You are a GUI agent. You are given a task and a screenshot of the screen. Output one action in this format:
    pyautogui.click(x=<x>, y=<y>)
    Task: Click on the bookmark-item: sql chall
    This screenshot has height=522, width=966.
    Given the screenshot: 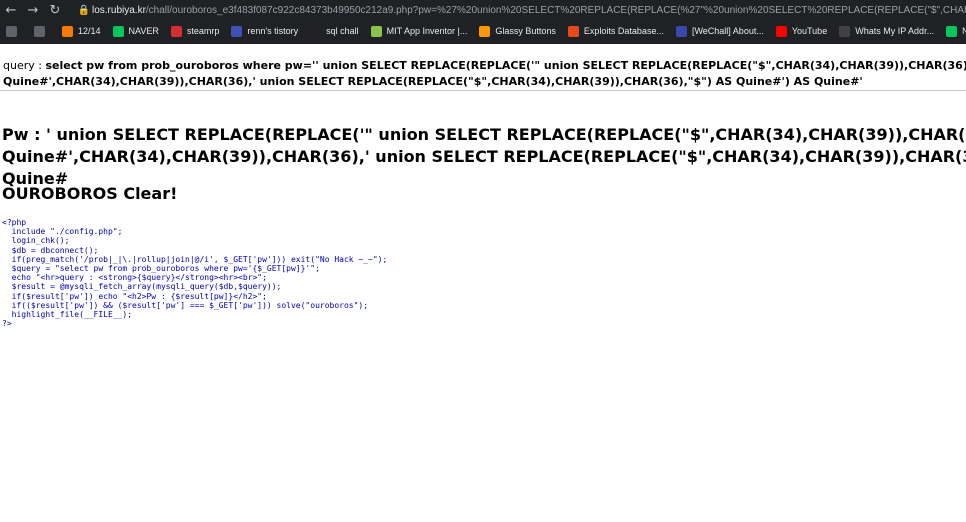 What is the action you would take?
    pyautogui.click(x=334, y=31)
    